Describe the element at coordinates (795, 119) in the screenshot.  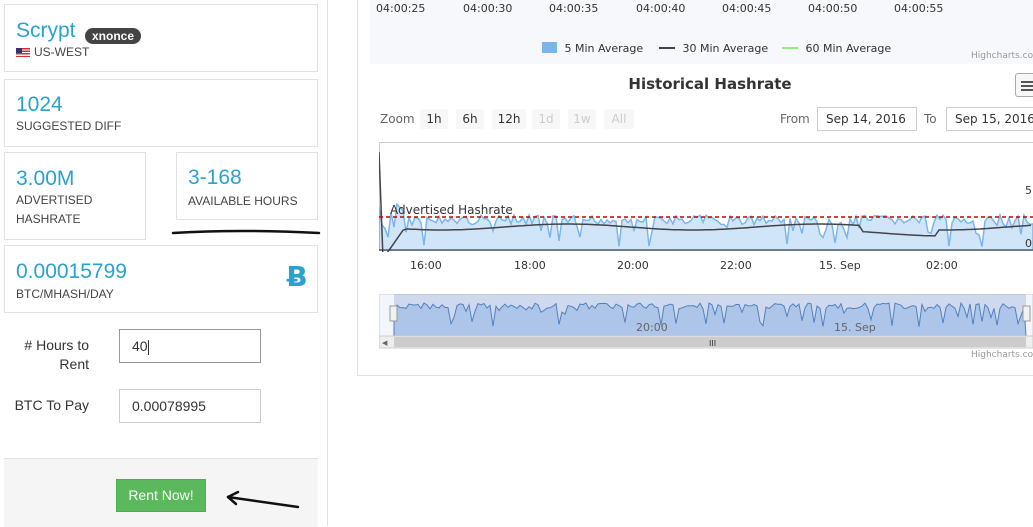
I see `from-label: From` at that location.